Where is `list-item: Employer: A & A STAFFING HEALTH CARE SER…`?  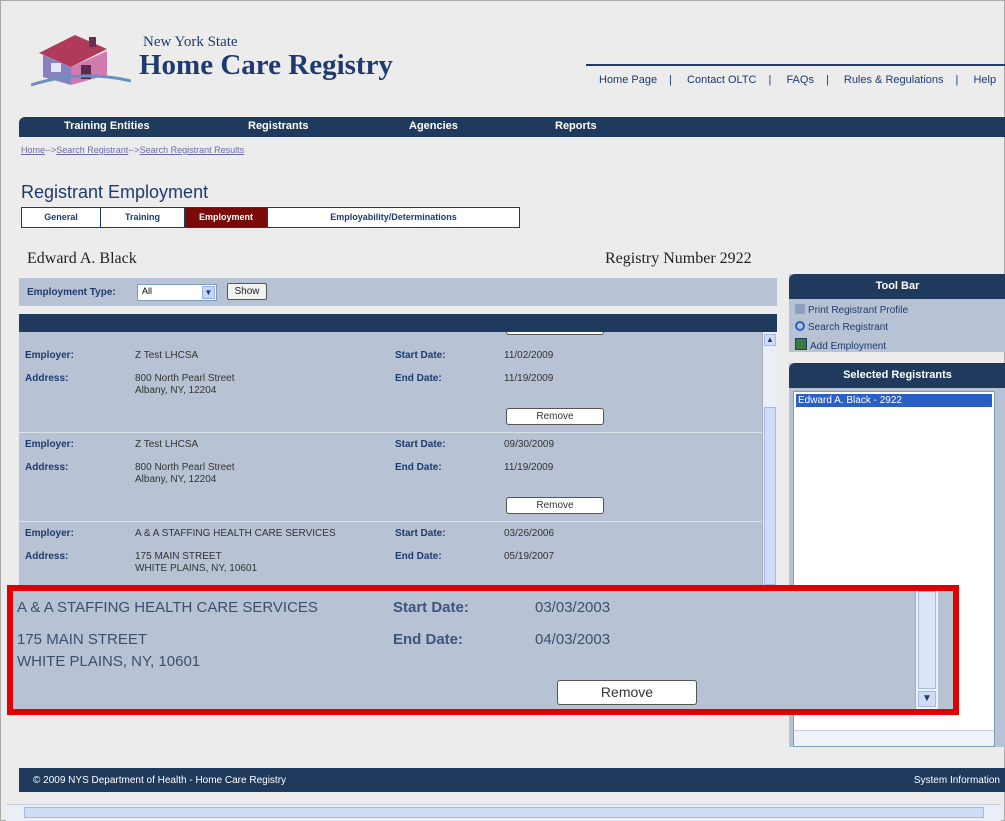 list-item: Employer: A & A STAFFING HEALTH CARE SER… is located at coordinates (390, 554).